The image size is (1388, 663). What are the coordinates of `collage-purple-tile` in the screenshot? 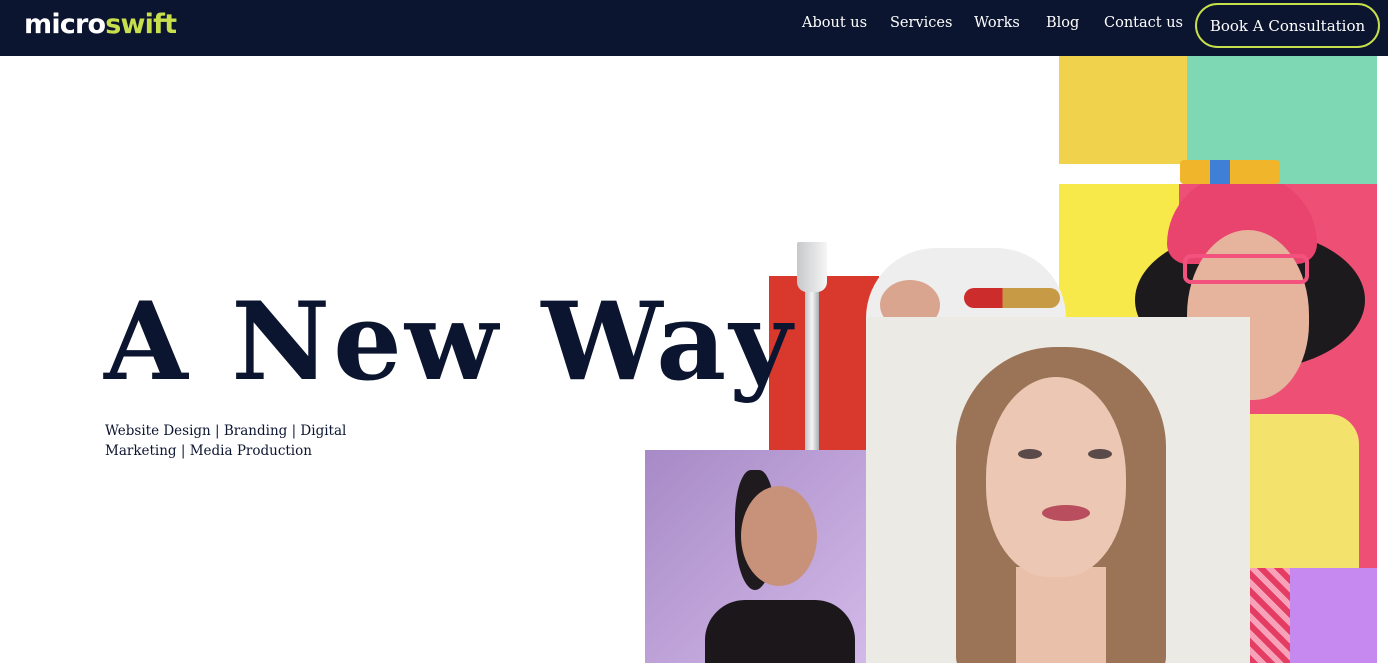 It's located at (1313, 615).